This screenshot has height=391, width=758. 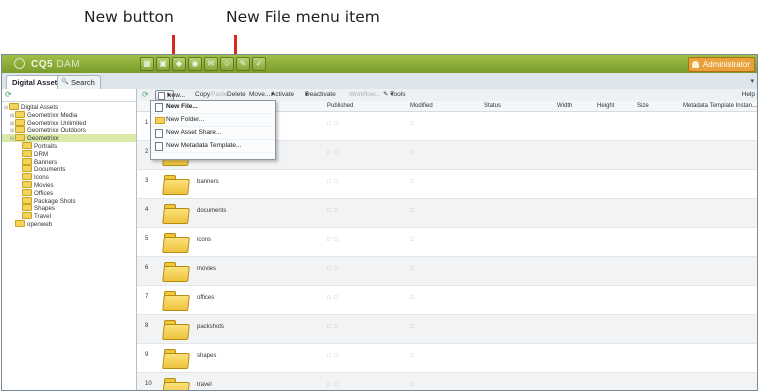 I want to click on new-file-annotation: New File menu item, so click(x=303, y=17).